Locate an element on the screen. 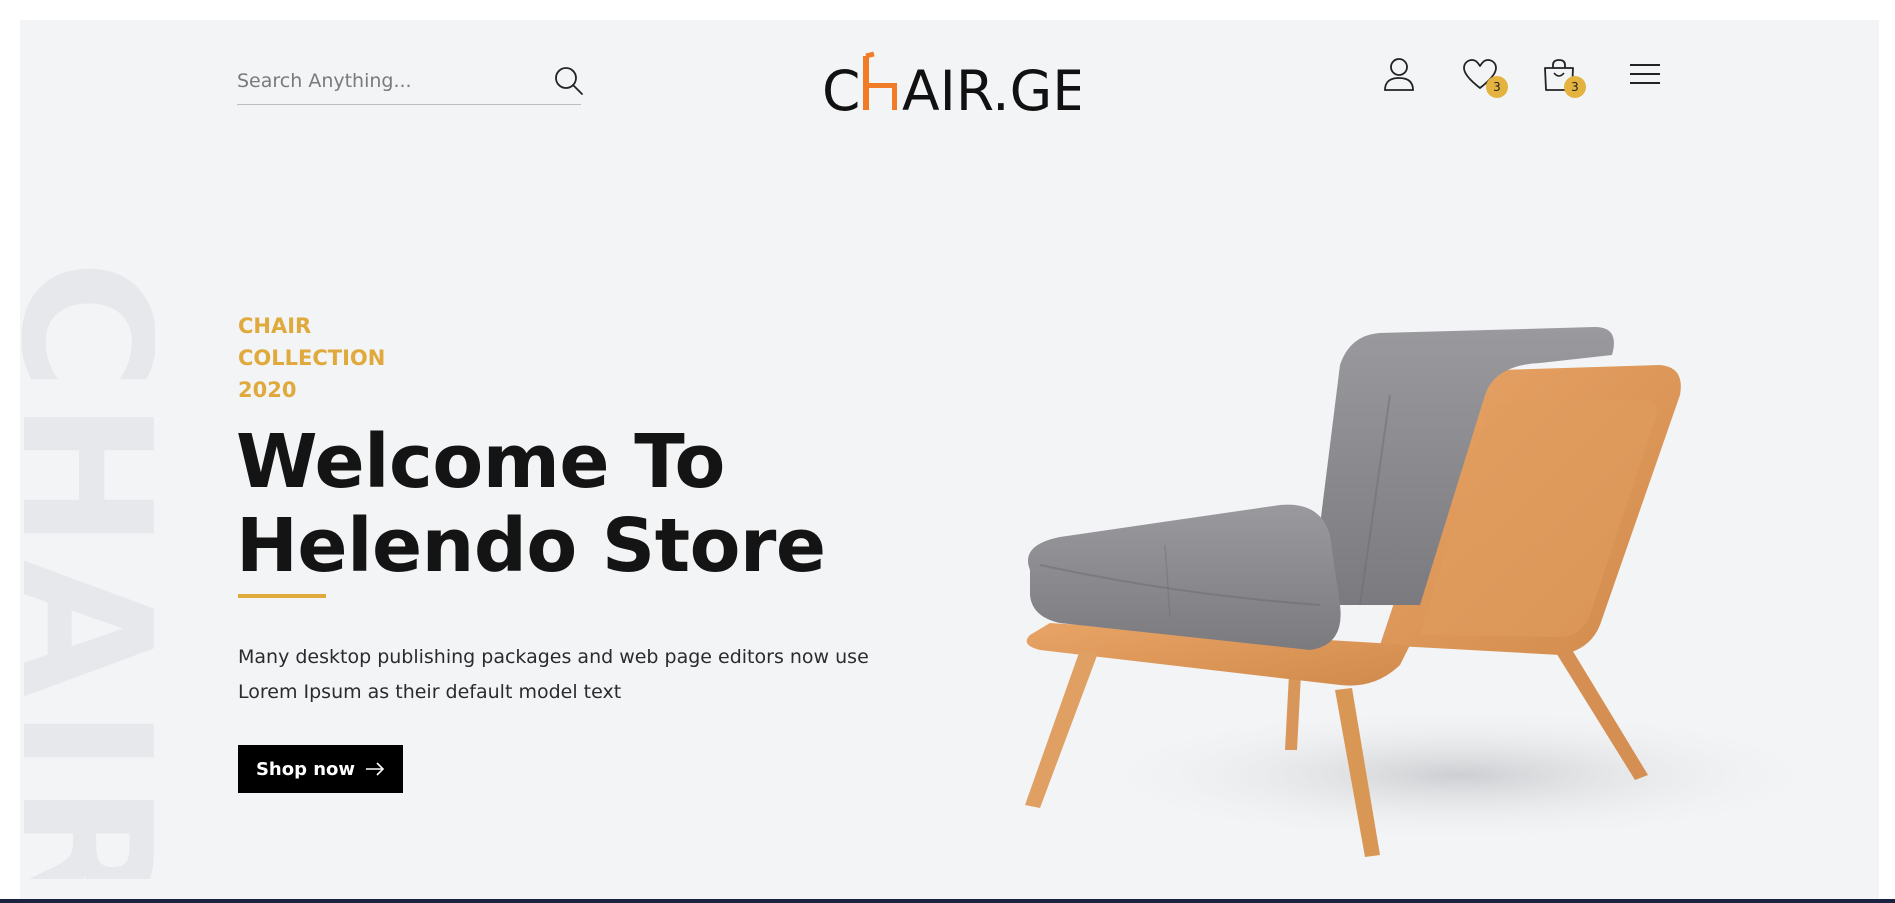 This screenshot has height=903, width=1895. cart-count-badge: 3 is located at coordinates (1575, 87).